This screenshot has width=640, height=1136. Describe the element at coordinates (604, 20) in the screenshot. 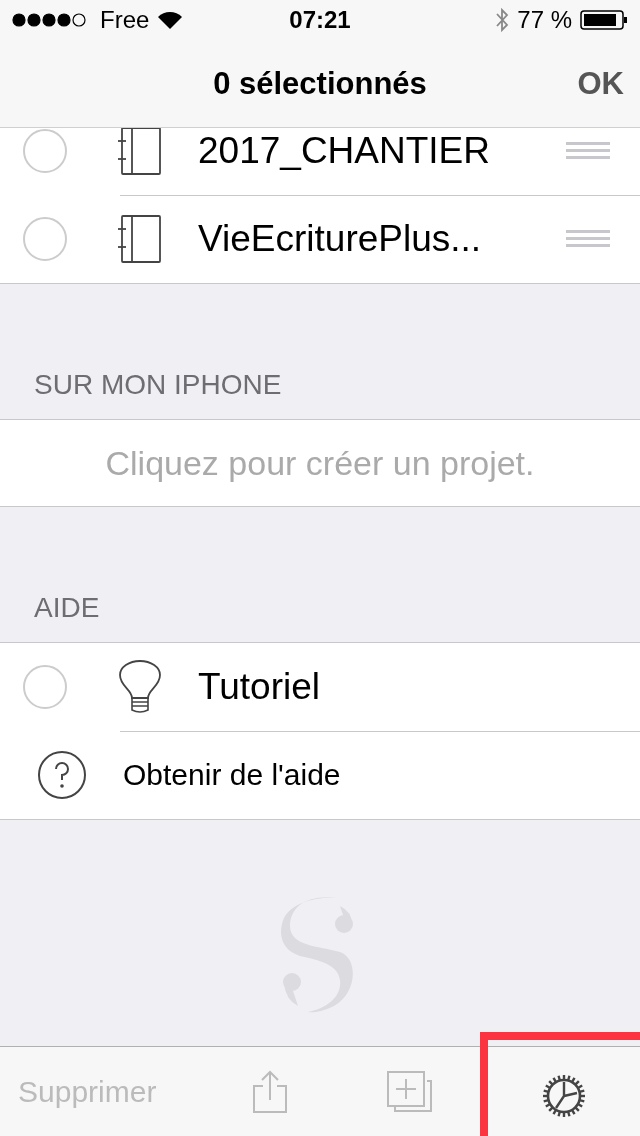

I see `battery-icon` at that location.